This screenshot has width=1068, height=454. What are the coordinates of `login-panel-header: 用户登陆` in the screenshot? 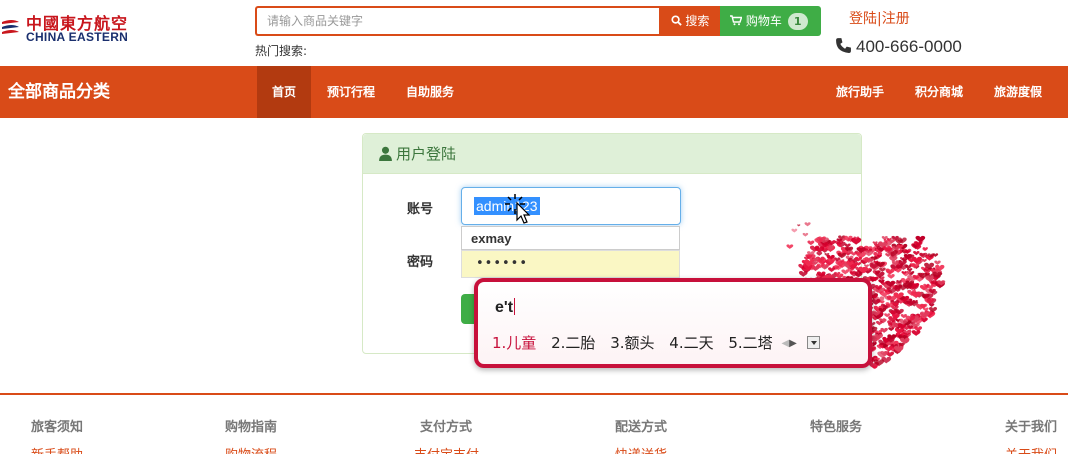 It's located at (612, 154).